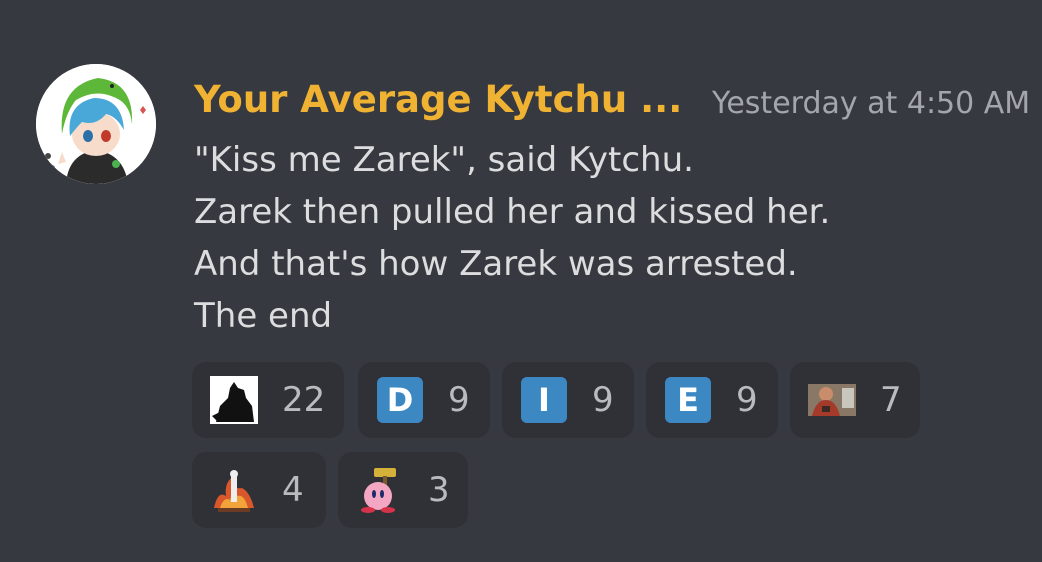 This screenshot has width=1042, height=562. I want to click on heavy-soldier-icon, so click(832, 400).